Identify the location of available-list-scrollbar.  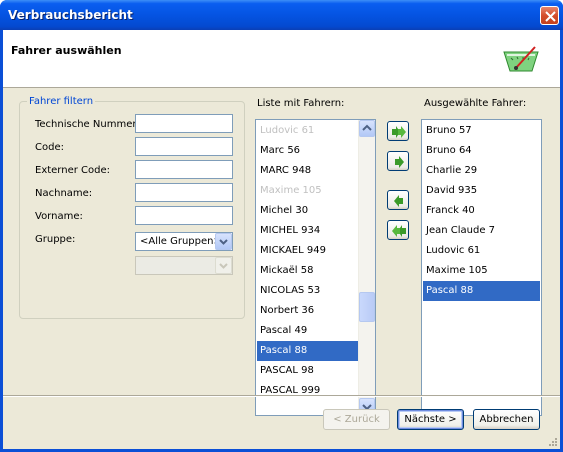
(366, 267).